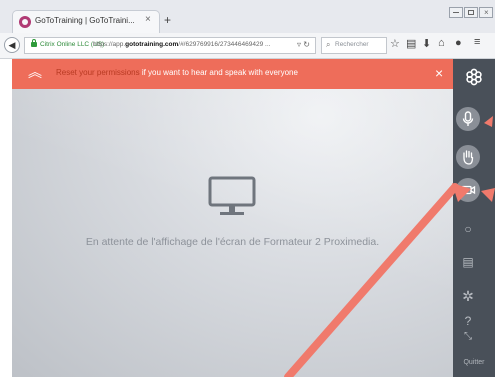 The height and width of the screenshot is (377, 495). I want to click on logo-icon, so click(474, 77).